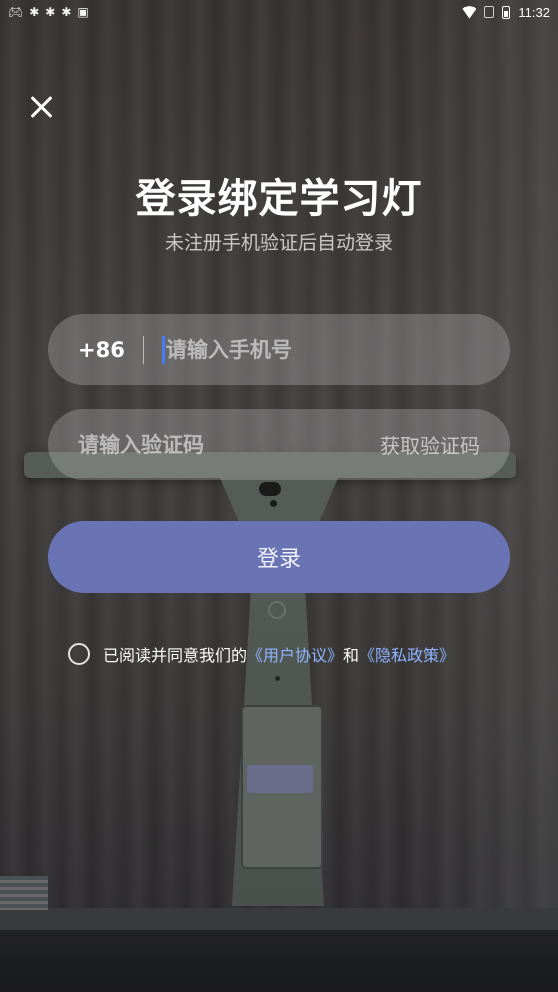 This screenshot has width=558, height=992. Describe the element at coordinates (101, 350) in the screenshot. I see `country-code: +86` at that location.